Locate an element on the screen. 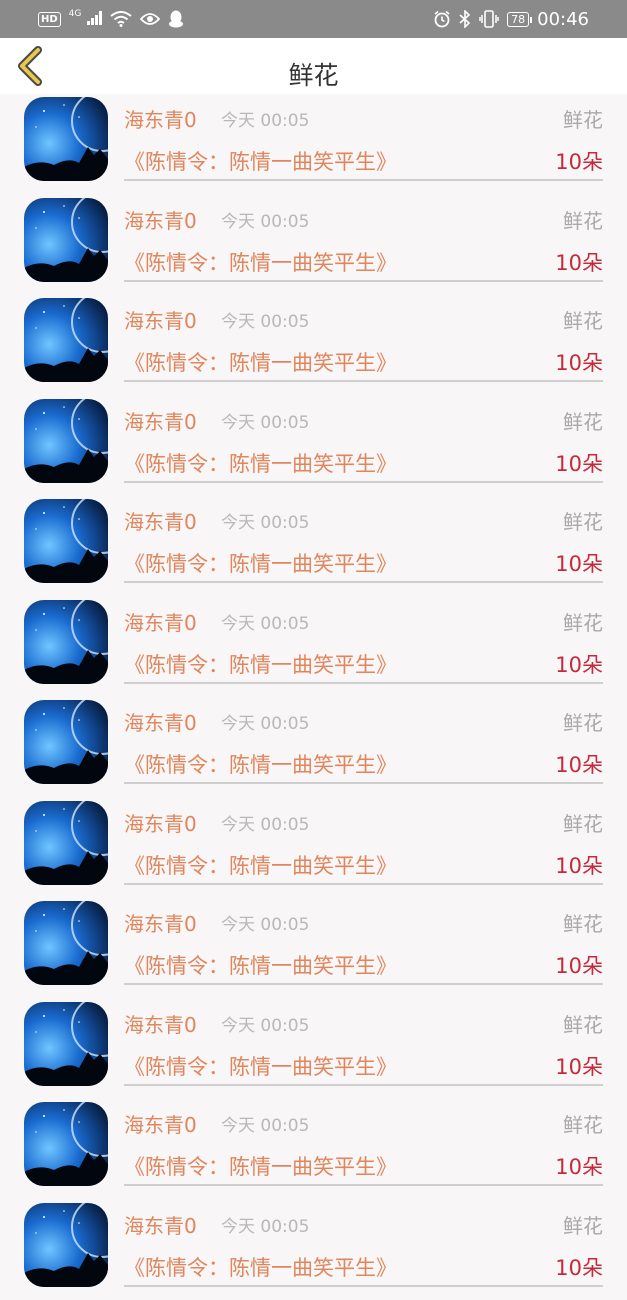 The height and width of the screenshot is (1300, 627). status-left: HD 4G is located at coordinates (111, 19).